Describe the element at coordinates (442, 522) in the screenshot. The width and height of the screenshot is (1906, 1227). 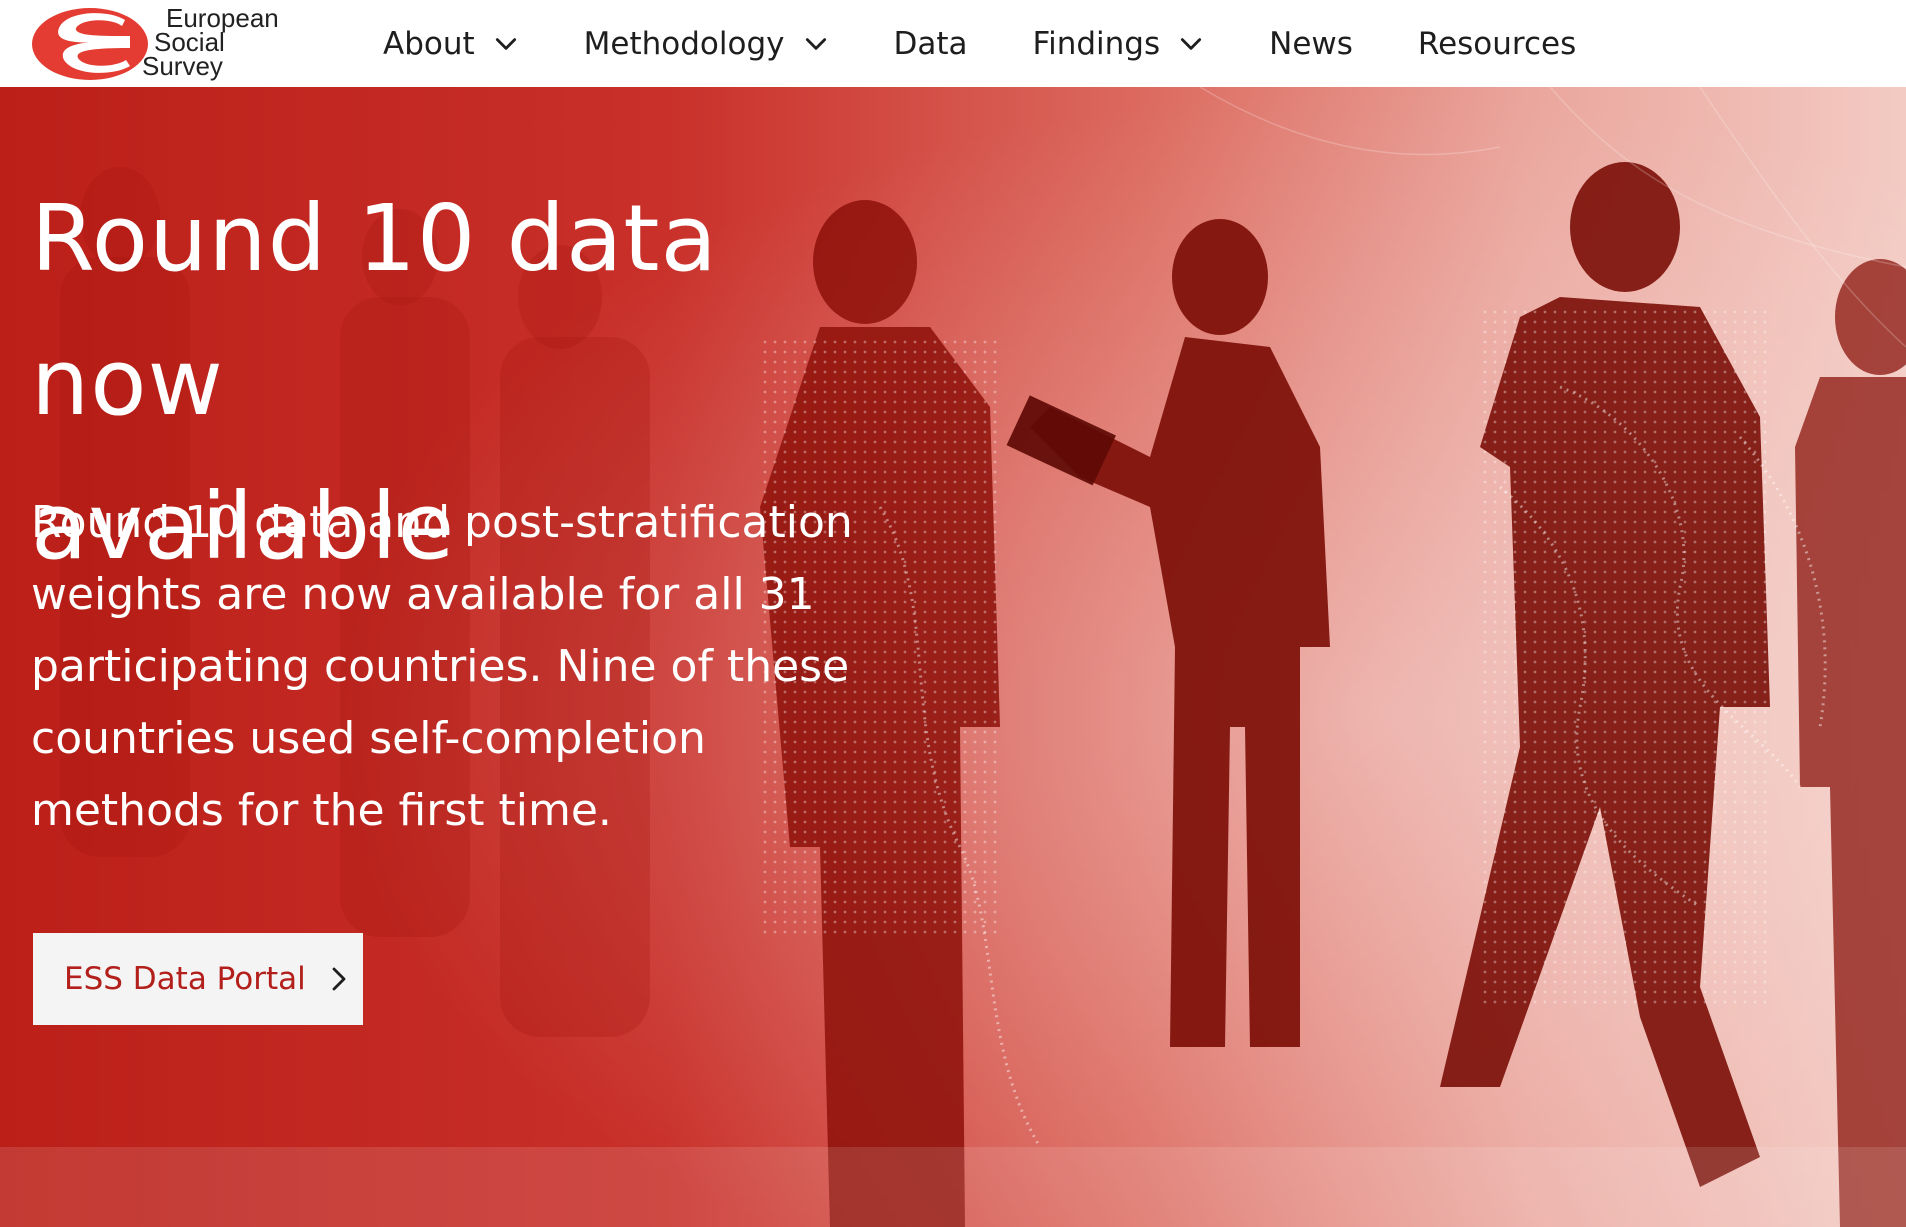
I see `hero-description-line: Round 10 data and post-stratification` at that location.